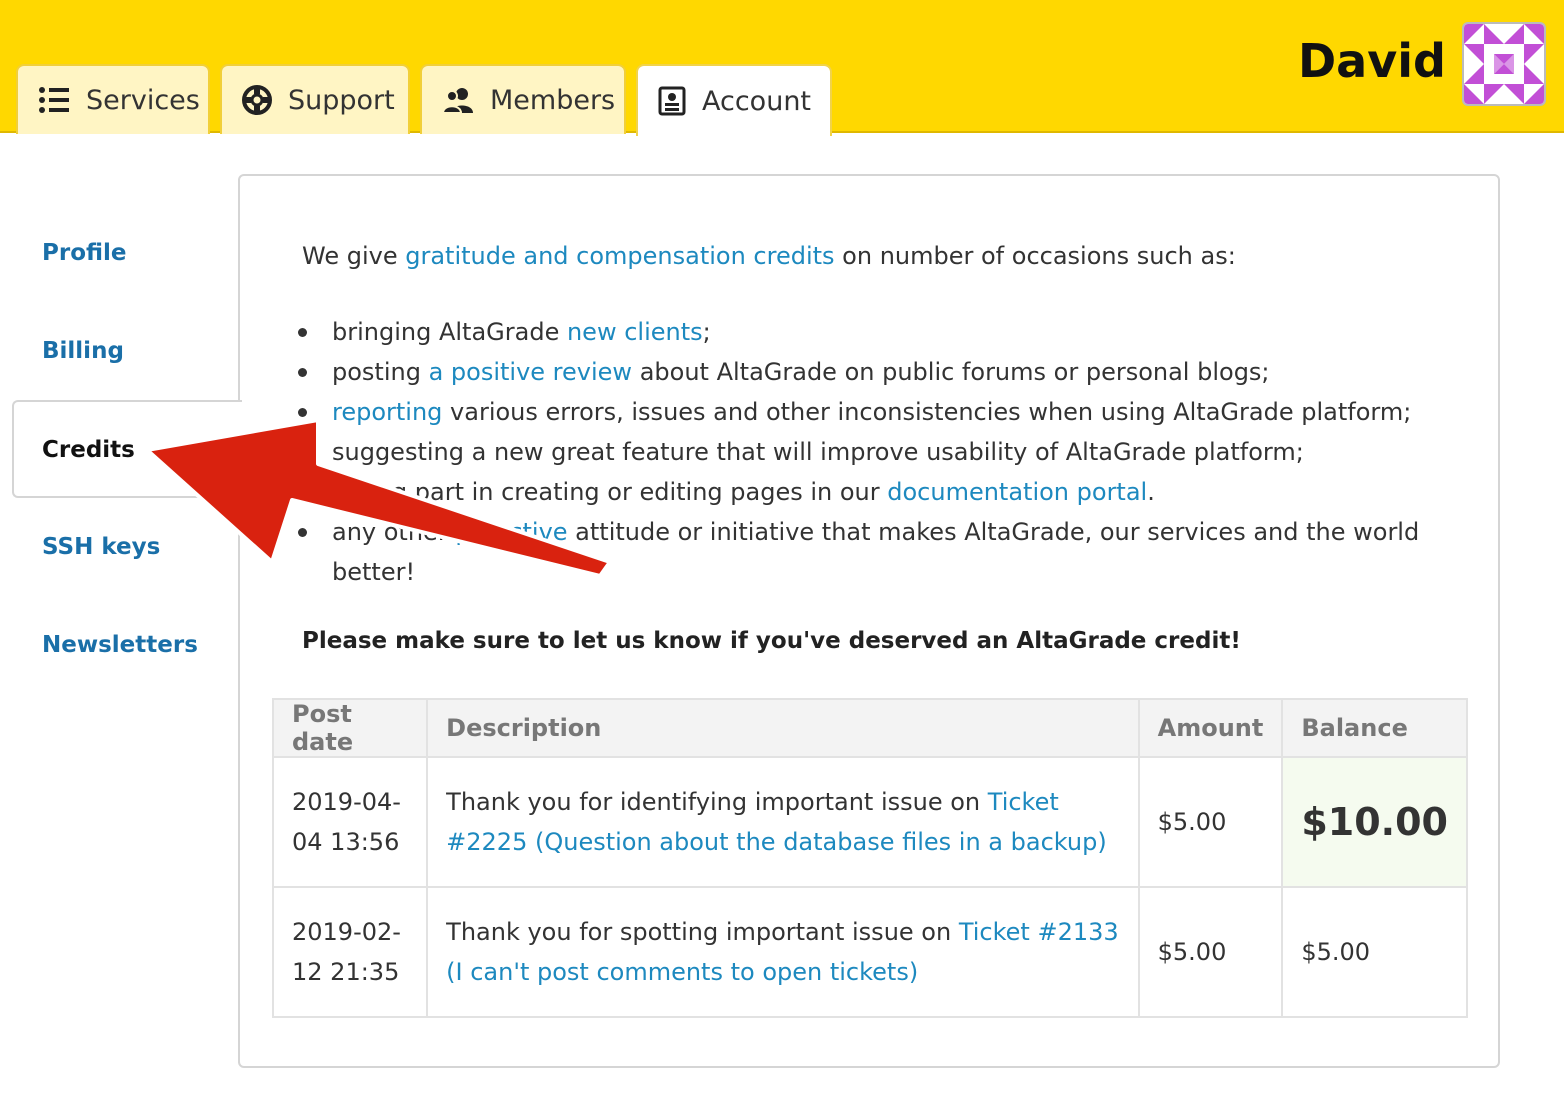  I want to click on balance-cell-current: $10.00, so click(1374, 822).